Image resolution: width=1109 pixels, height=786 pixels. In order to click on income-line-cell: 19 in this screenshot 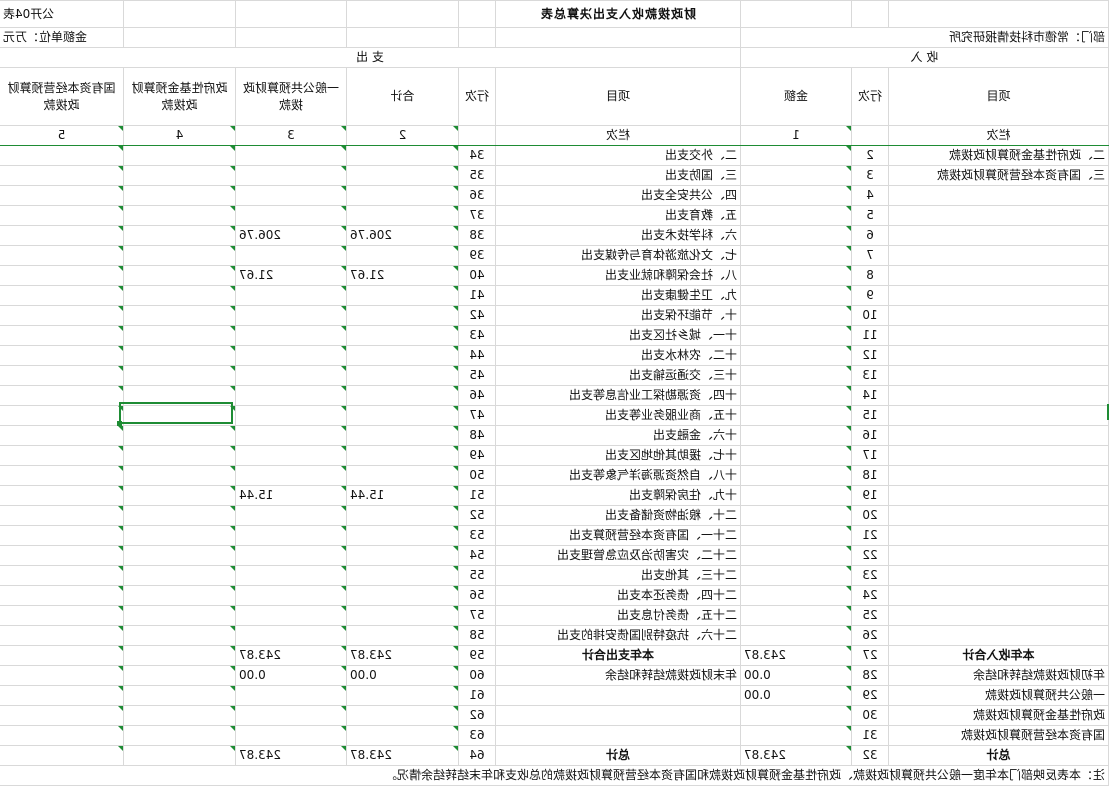, I will do `click(870, 495)`.